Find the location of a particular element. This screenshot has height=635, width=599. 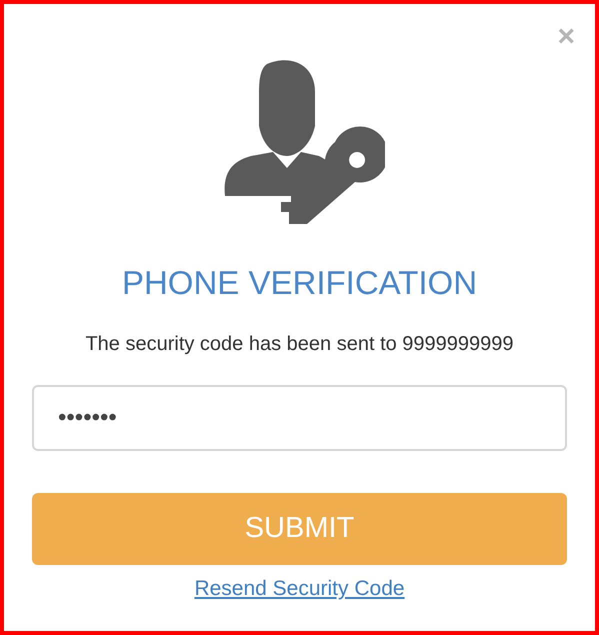

code-input-field: ••••••• is located at coordinates (299, 418).